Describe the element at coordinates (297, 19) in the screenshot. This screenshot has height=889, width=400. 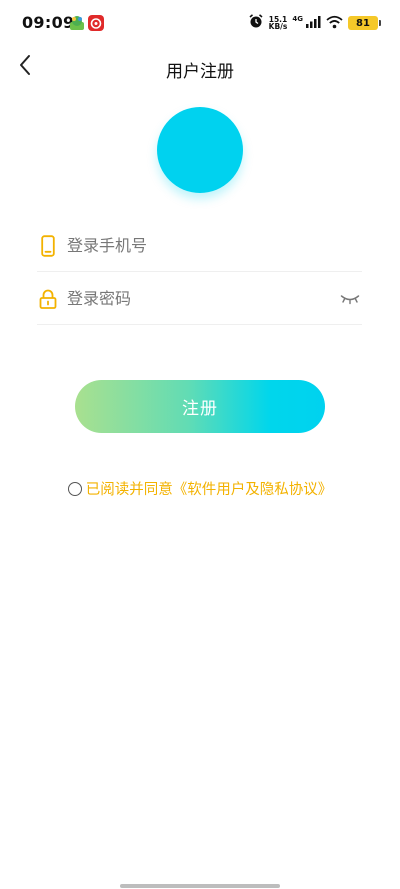
I see `network-type: 4G` at that location.